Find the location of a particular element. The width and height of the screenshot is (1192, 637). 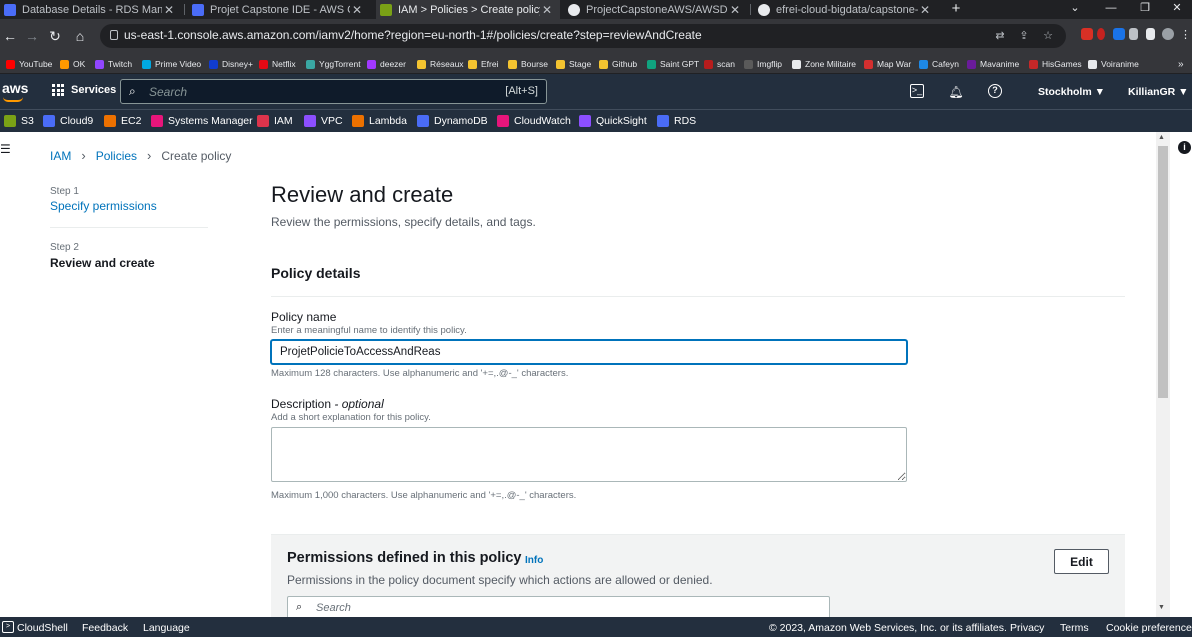

bookmark-item: OK is located at coordinates (72, 64).